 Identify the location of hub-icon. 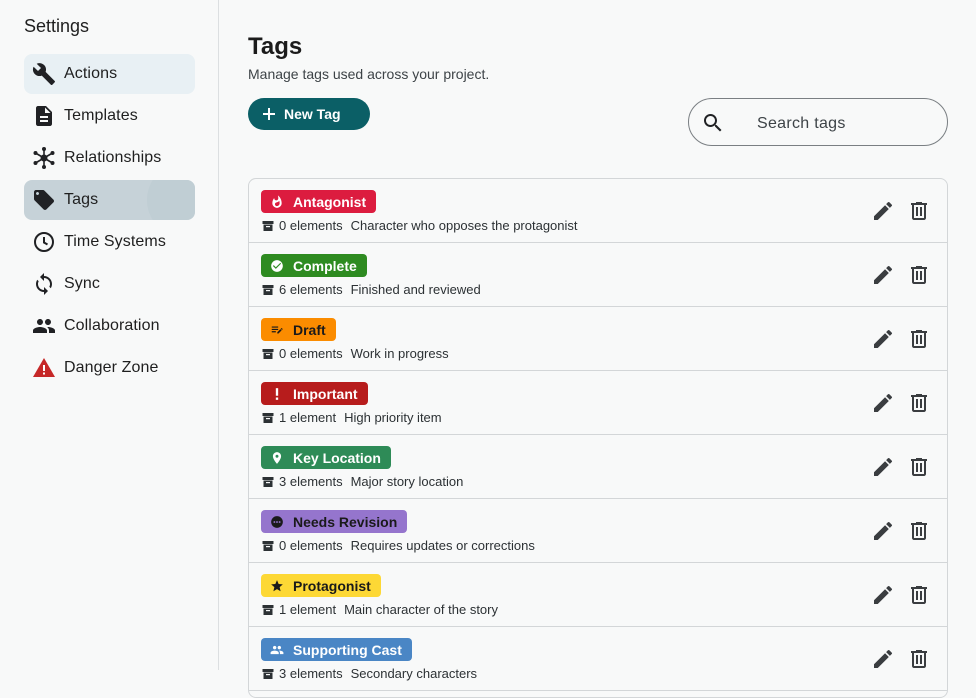
(44, 158).